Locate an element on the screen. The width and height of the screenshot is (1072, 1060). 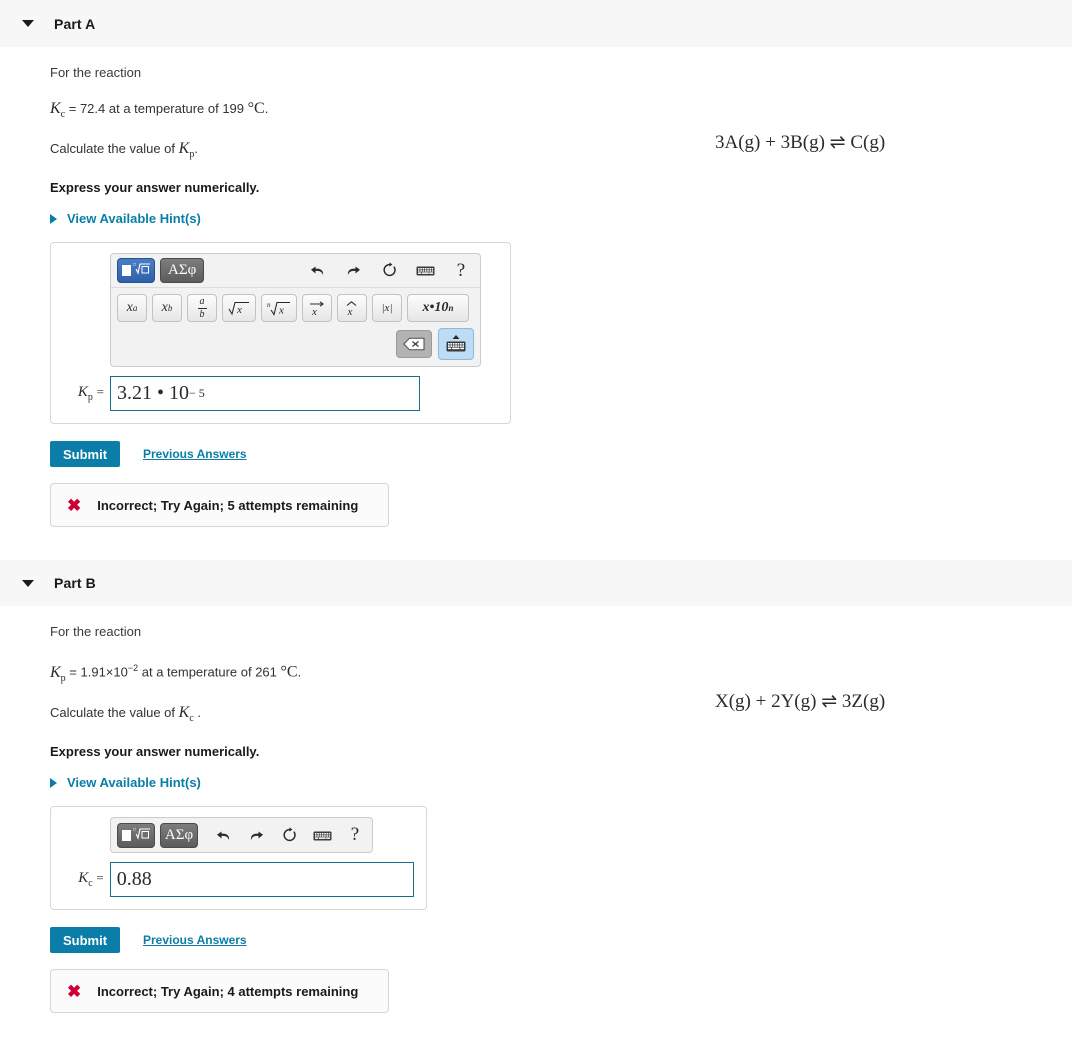
part-b-toolbar-row-modes: □ ΑΣφ ? is located at coordinates (241, 835).